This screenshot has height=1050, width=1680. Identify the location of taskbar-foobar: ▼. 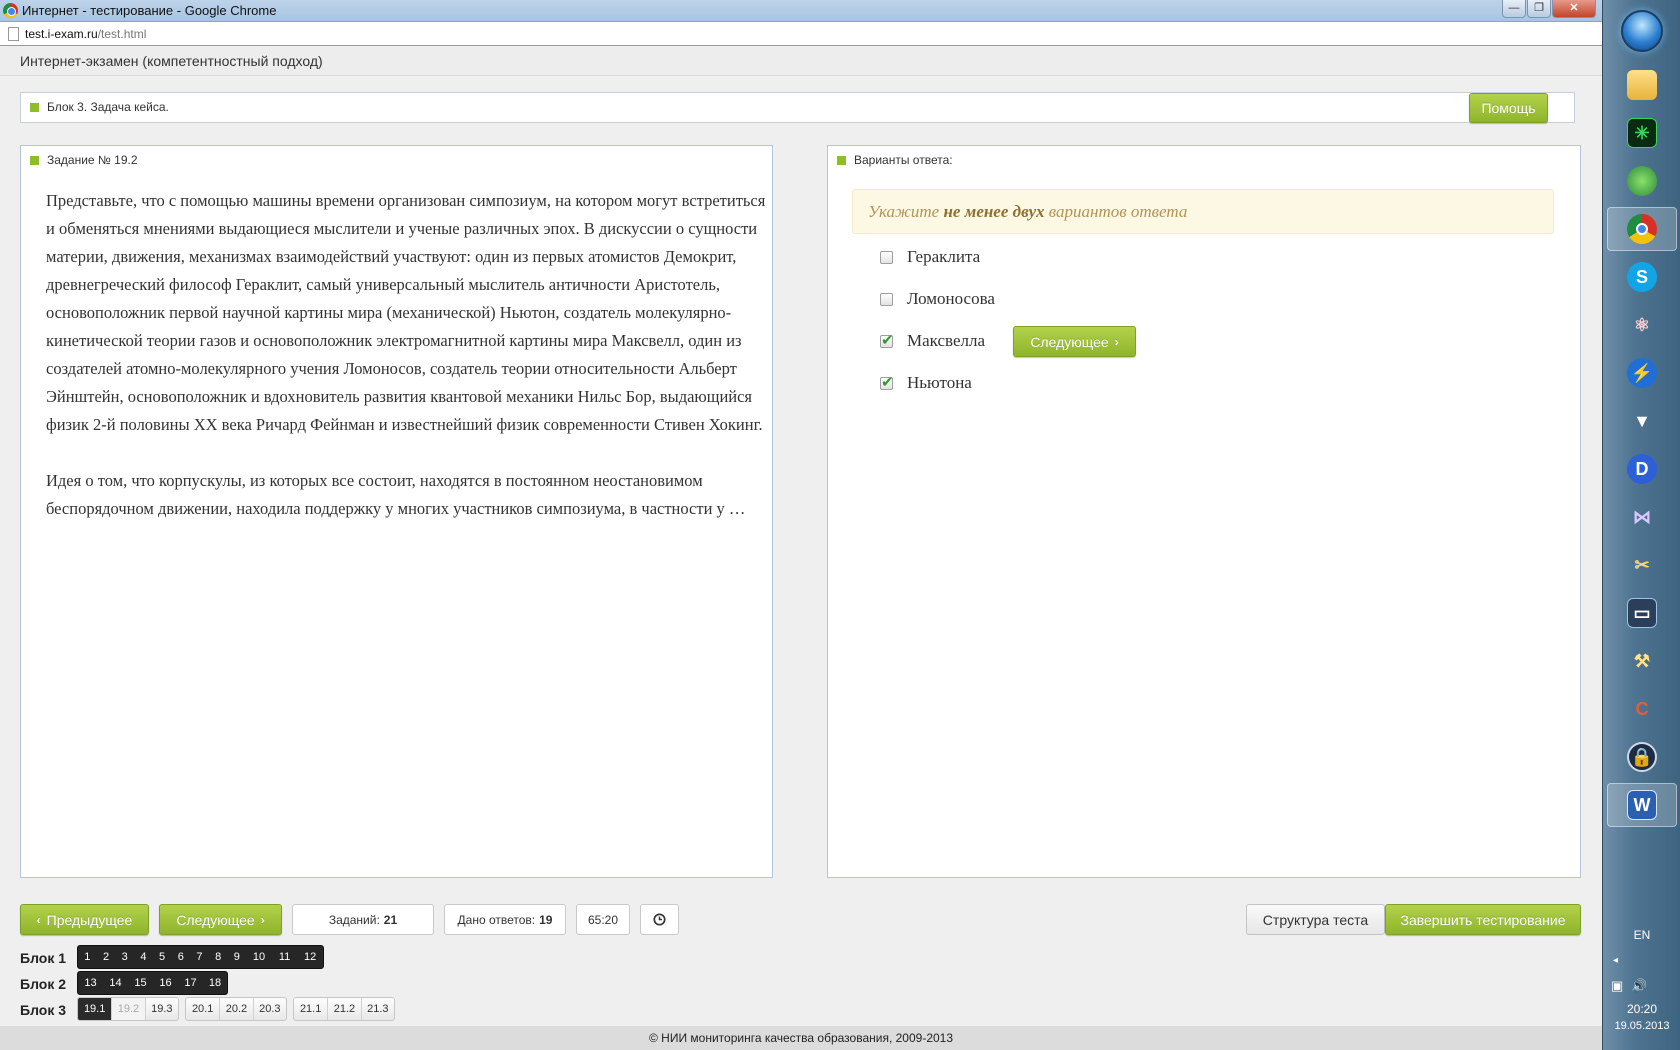
(1642, 421).